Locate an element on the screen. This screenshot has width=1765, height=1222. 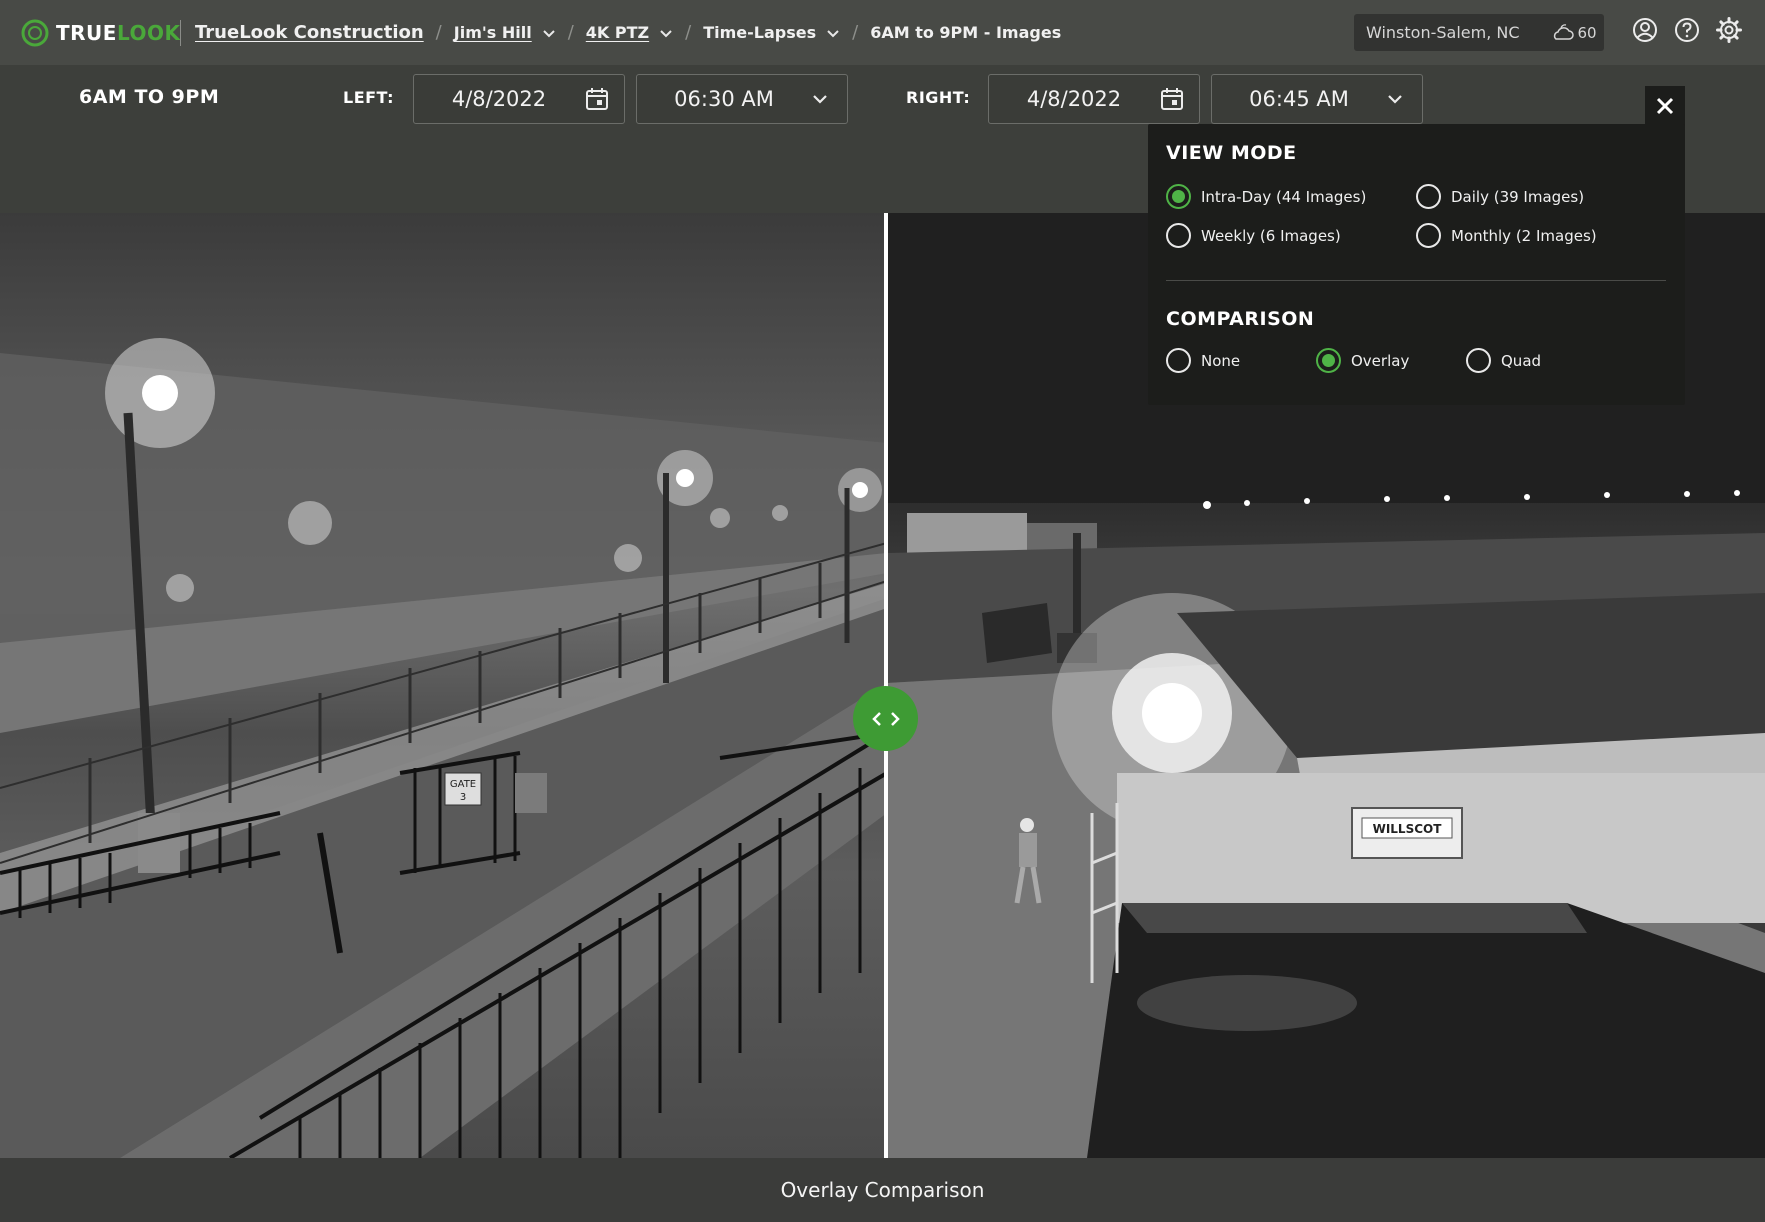
breadcrumb-section: Time-Lapses is located at coordinates (771, 32).